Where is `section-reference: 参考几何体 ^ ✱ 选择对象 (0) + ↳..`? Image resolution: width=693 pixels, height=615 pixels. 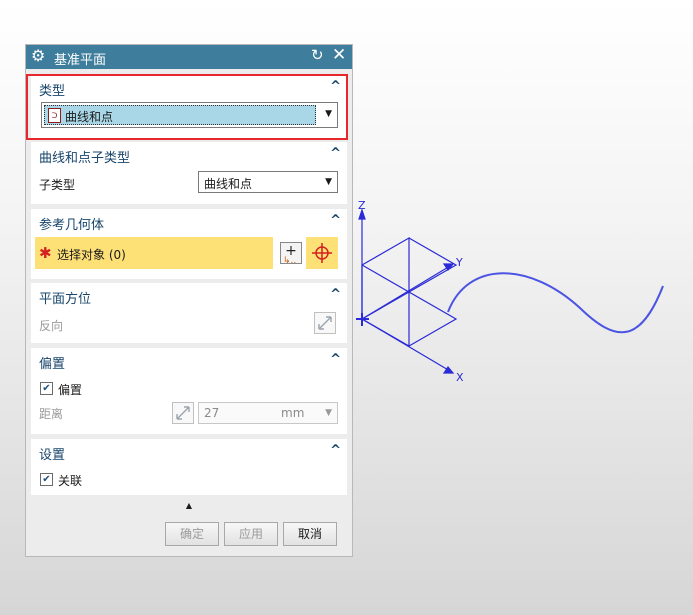
section-reference: 参考几何体 ^ ✱ 选择对象 (0) + ↳.. is located at coordinates (189, 244).